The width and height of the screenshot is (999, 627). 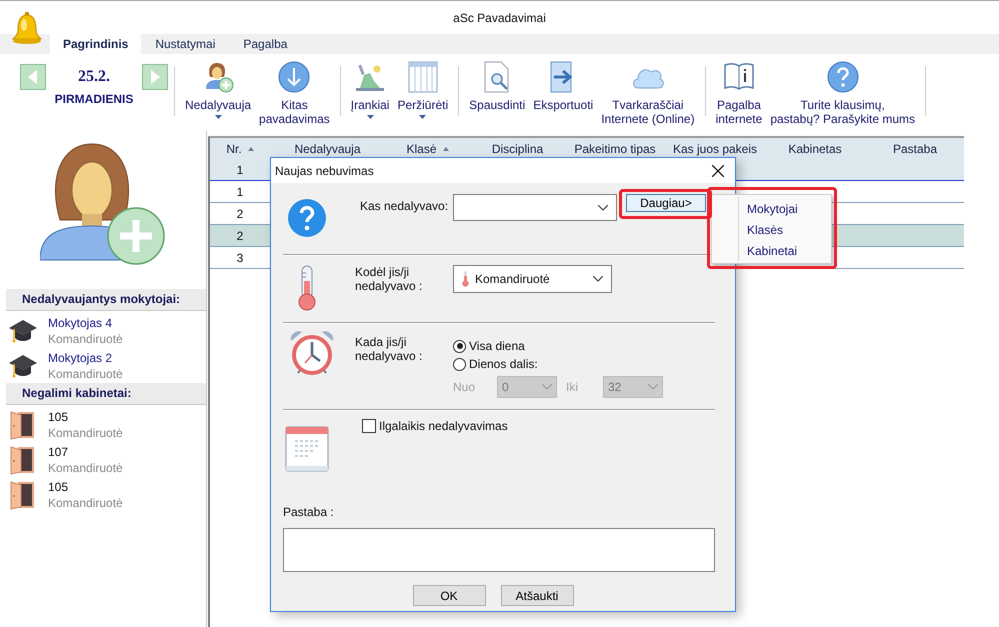 What do you see at coordinates (666, 203) in the screenshot?
I see `more-button: Daugiau>` at bounding box center [666, 203].